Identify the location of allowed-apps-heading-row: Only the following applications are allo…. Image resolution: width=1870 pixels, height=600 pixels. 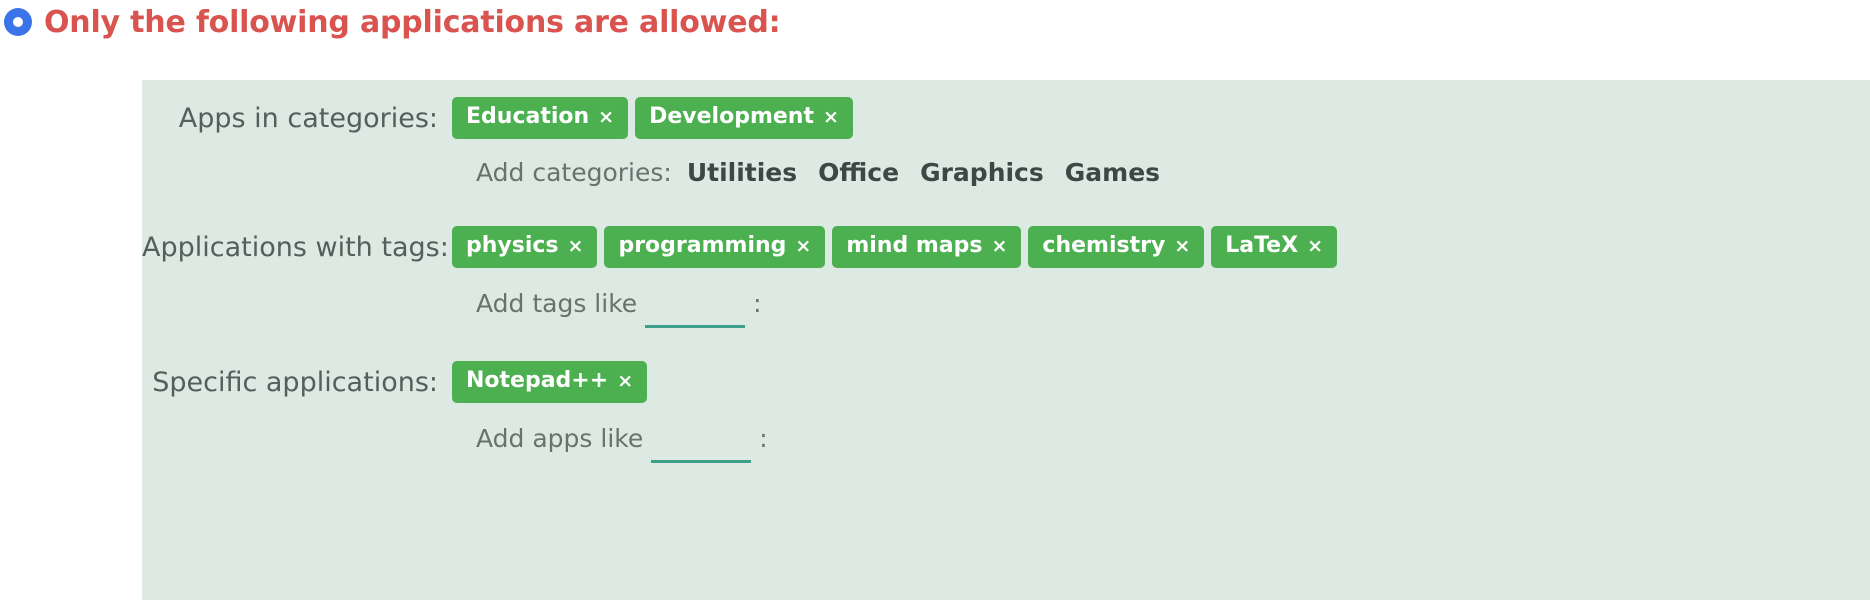
(390, 25).